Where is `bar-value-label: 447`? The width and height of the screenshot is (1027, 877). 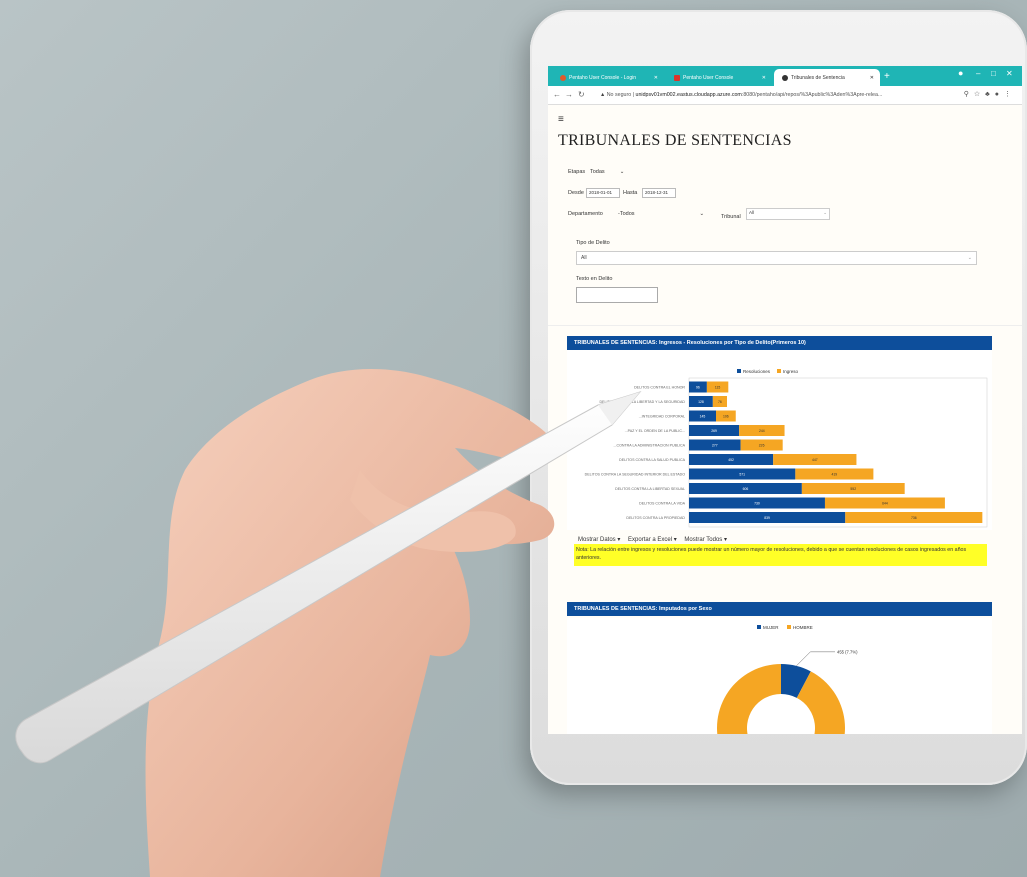 bar-value-label: 447 is located at coordinates (815, 460).